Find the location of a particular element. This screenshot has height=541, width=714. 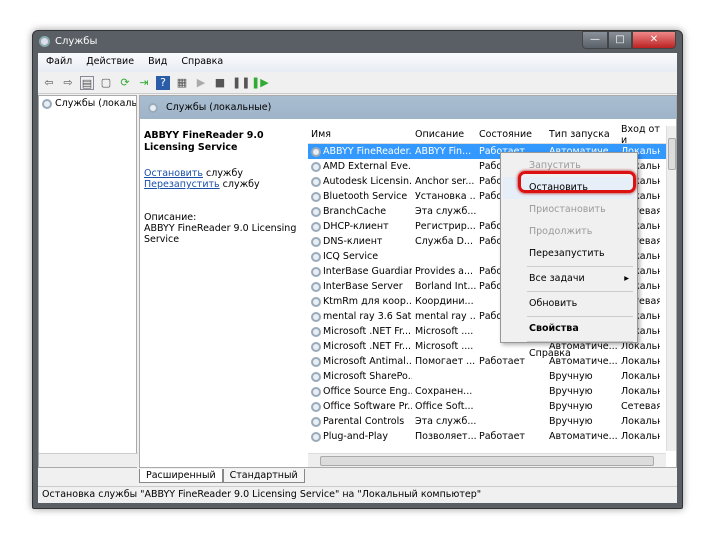

cell-name: Bluetooth Service is located at coordinates (360, 196).